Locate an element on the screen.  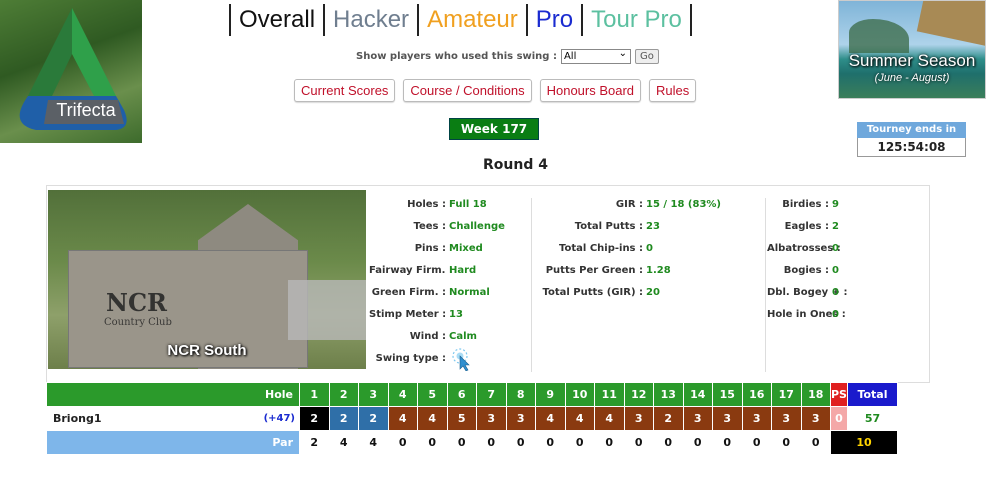
hole-number: 9 is located at coordinates (550, 394).